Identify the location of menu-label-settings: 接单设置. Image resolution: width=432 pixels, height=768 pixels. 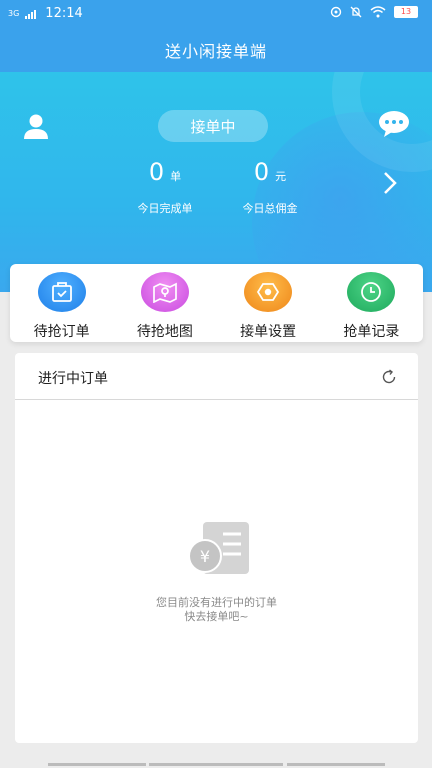
(268, 332).